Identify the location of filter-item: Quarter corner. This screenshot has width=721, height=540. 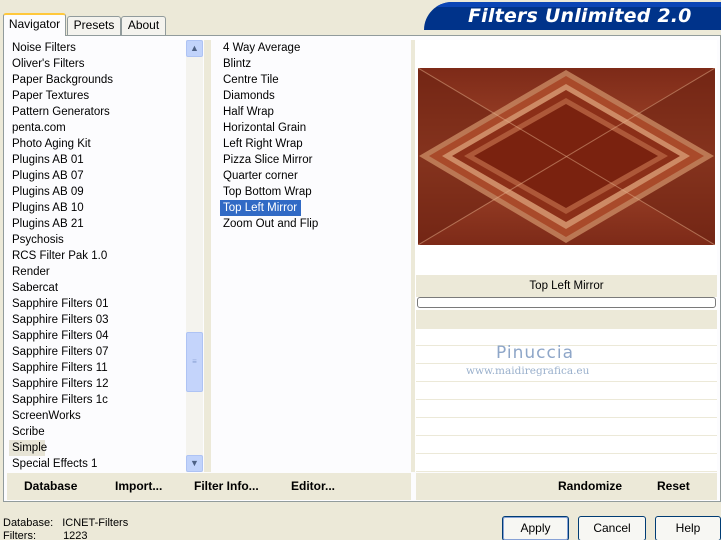
(315, 176).